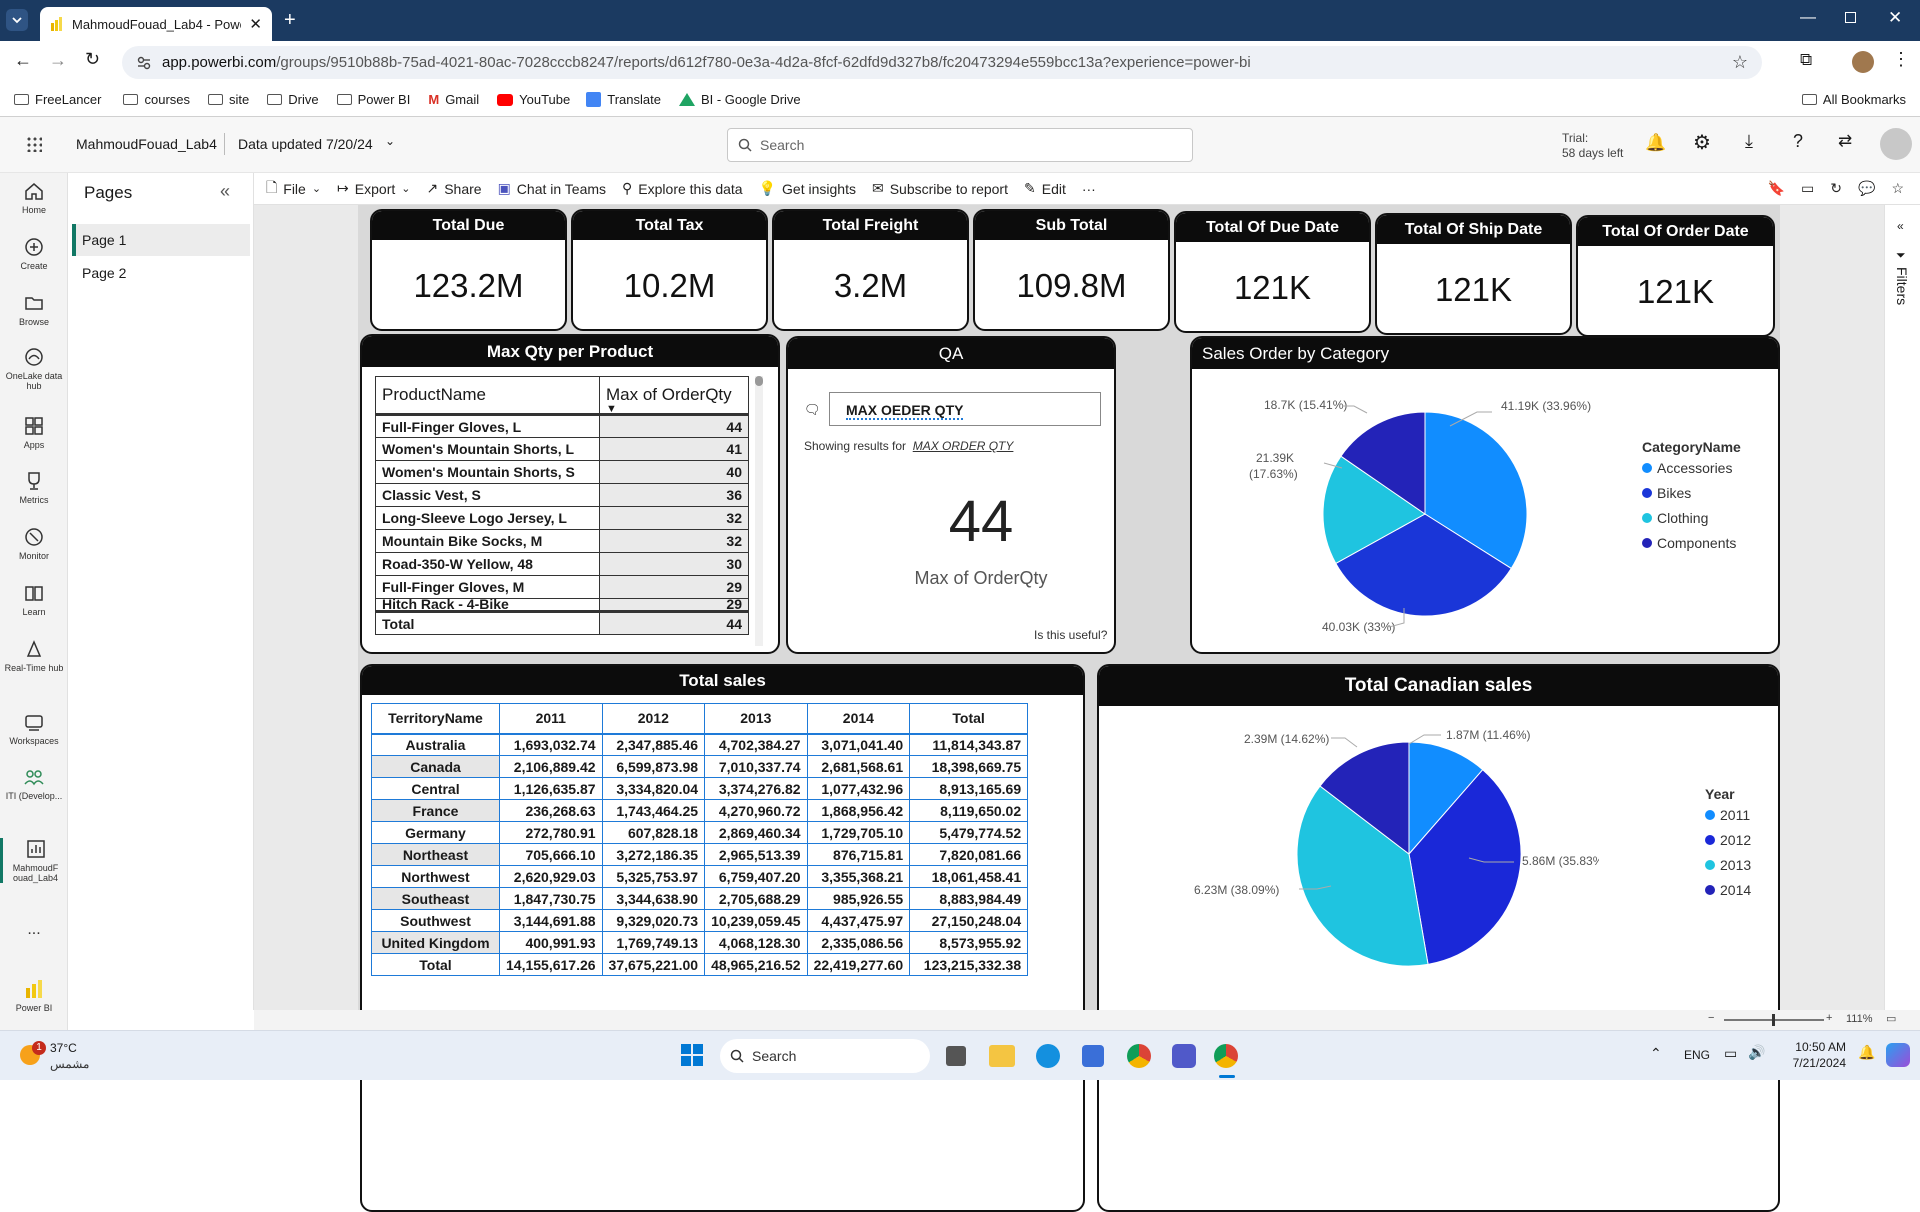 This screenshot has height=1212, width=1920. I want to click on table-cell: 3,344,638.90, so click(653, 898).